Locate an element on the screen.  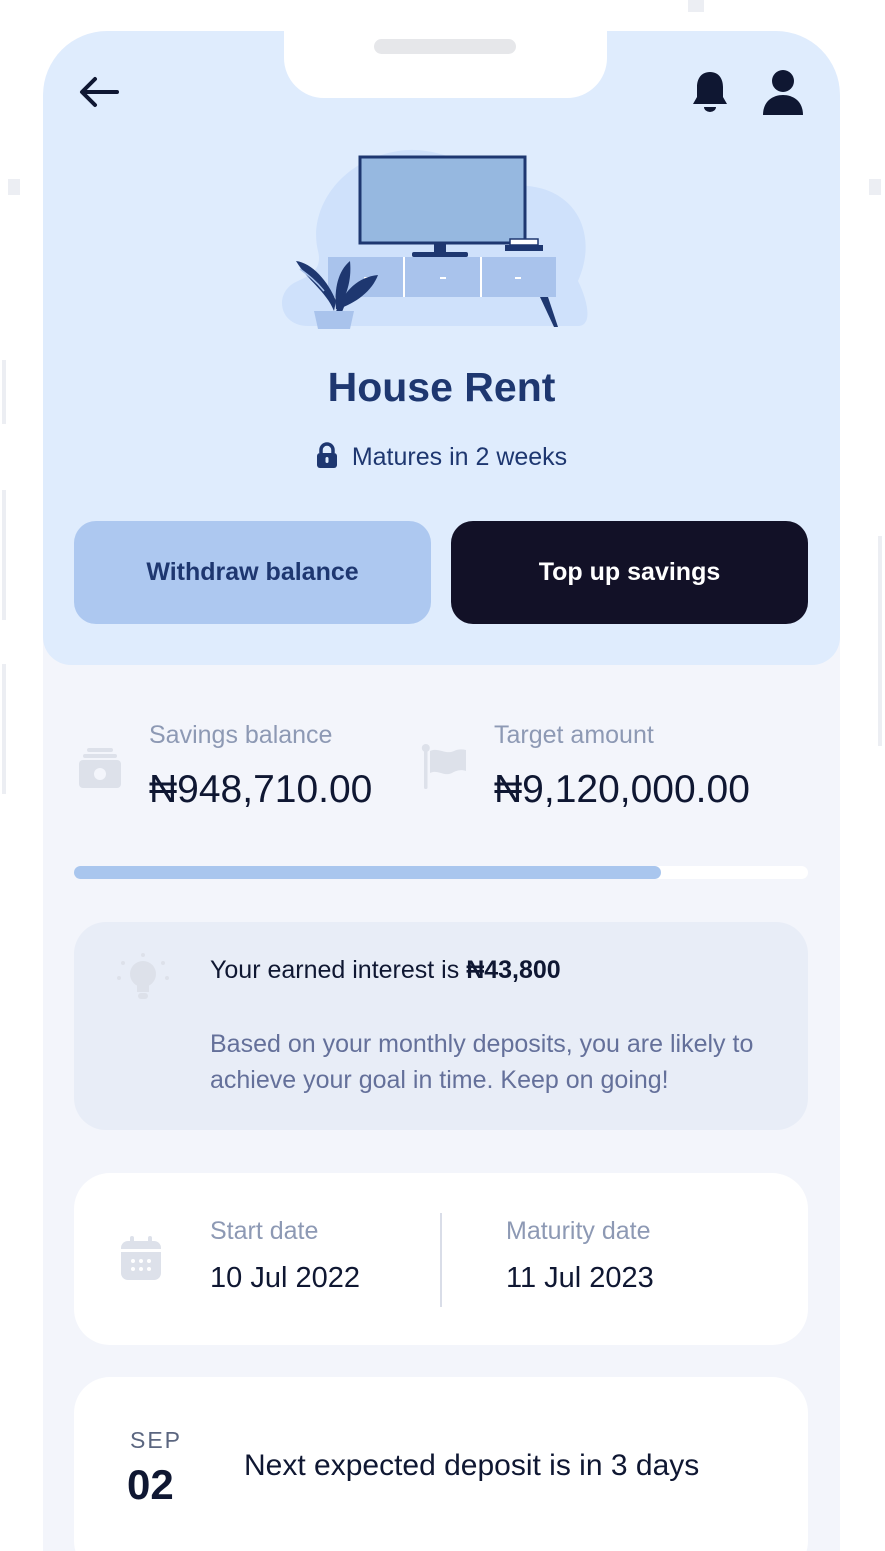
tv-stand-illustration is located at coordinates (434, 239).